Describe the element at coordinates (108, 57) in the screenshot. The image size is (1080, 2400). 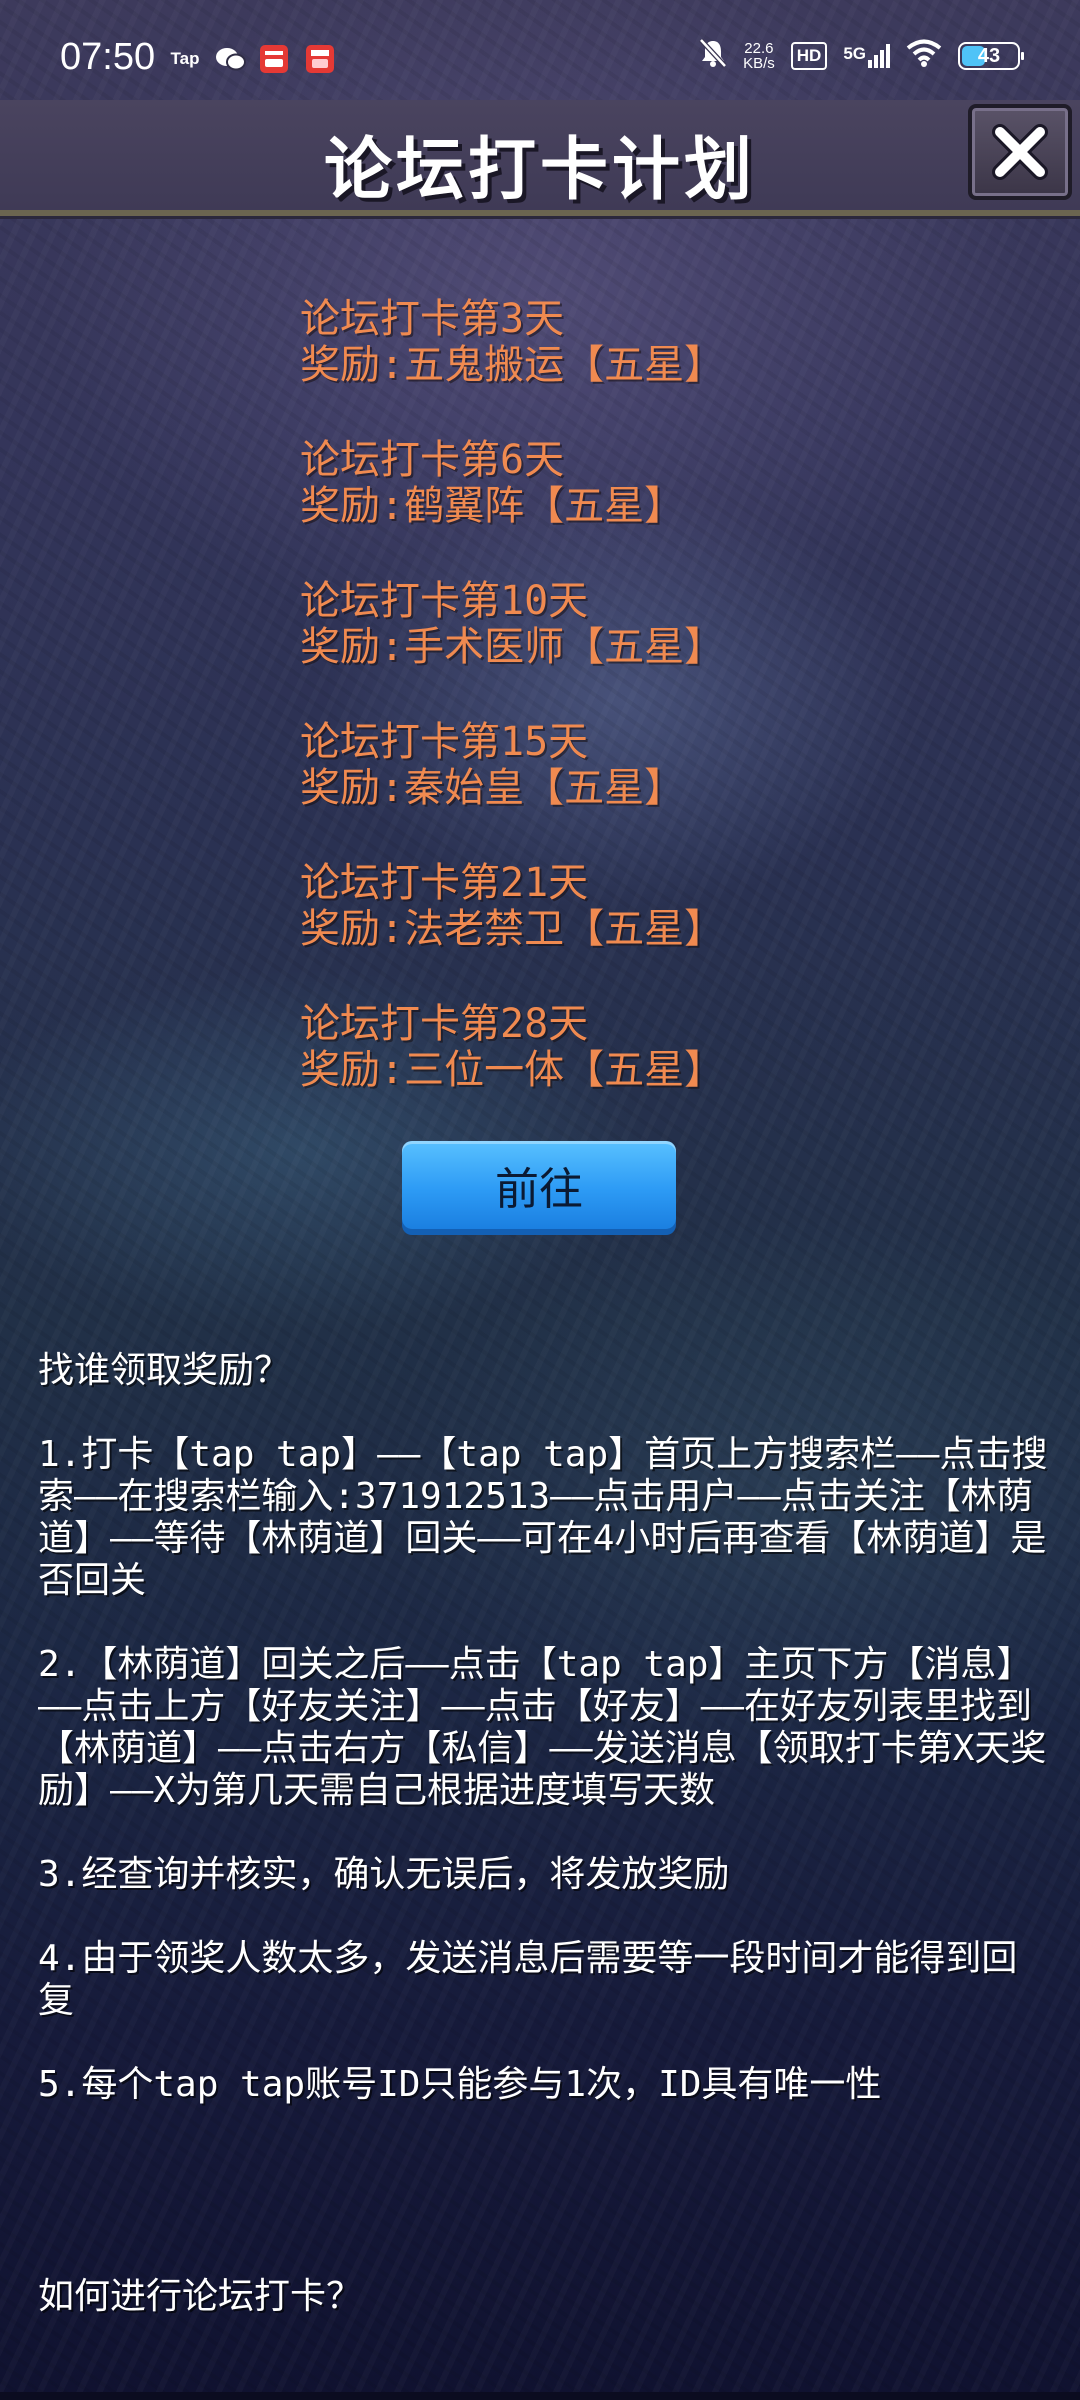
I see `status-time: 07:50` at that location.